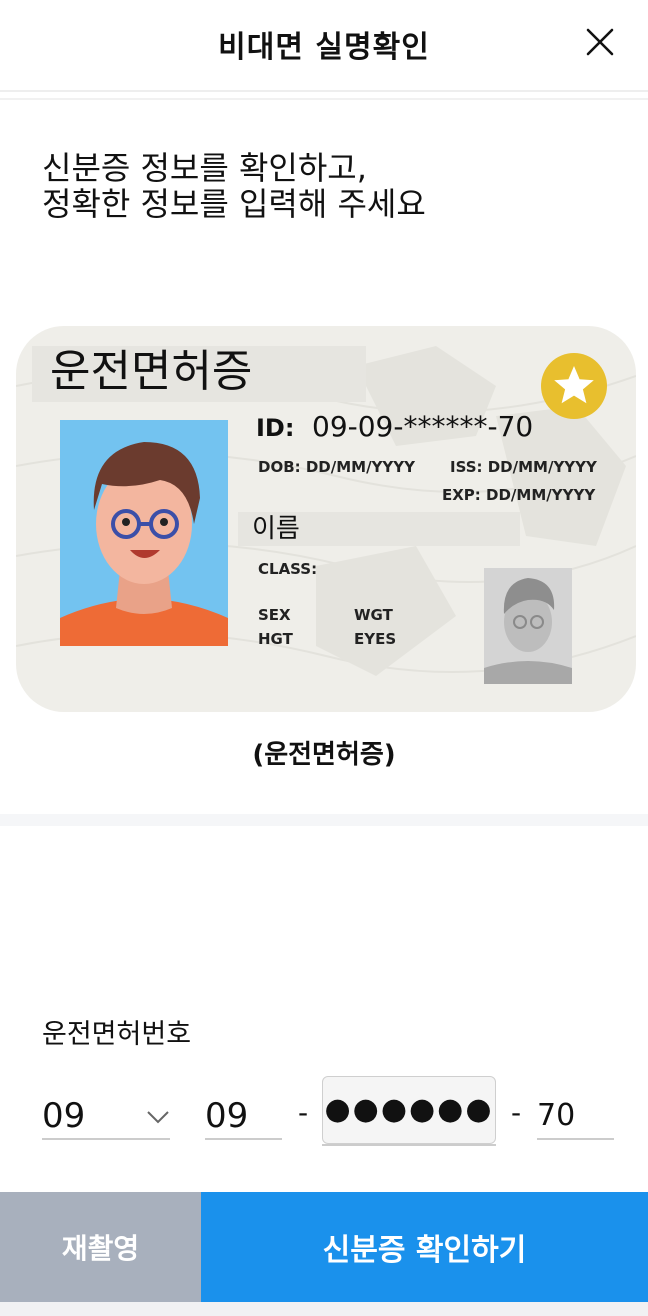 This screenshot has width=648, height=1316. I want to click on card-hgt: HGT, so click(275, 639).